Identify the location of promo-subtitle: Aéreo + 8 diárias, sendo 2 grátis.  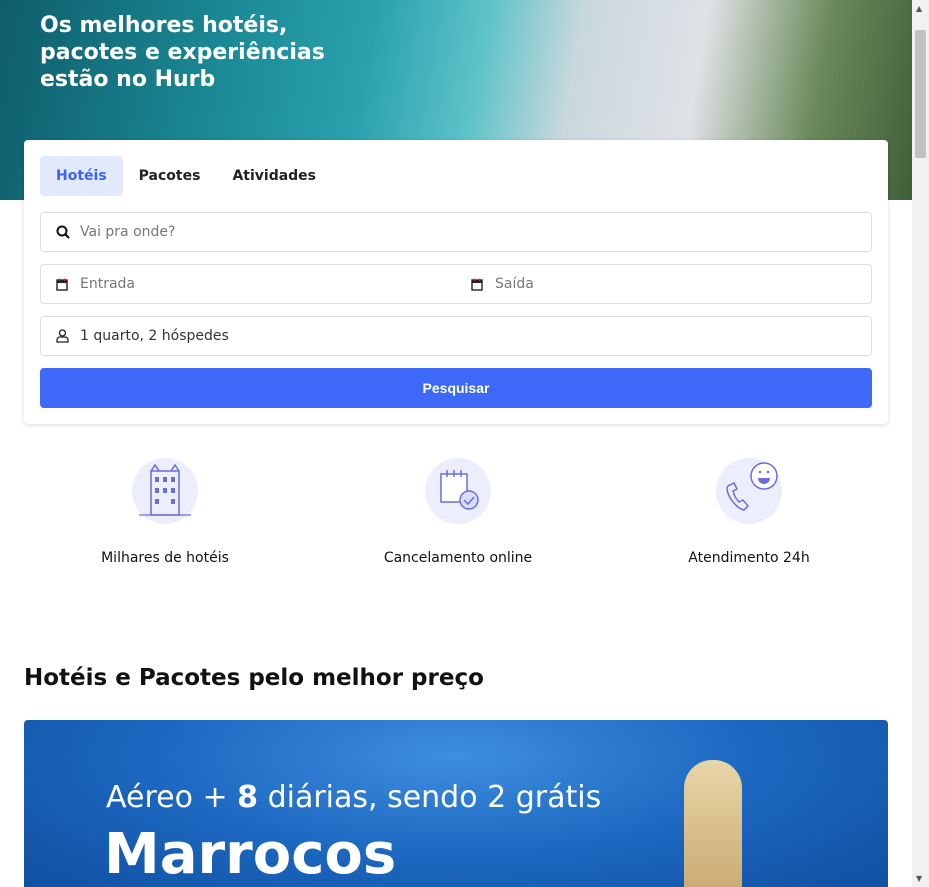
(353, 797).